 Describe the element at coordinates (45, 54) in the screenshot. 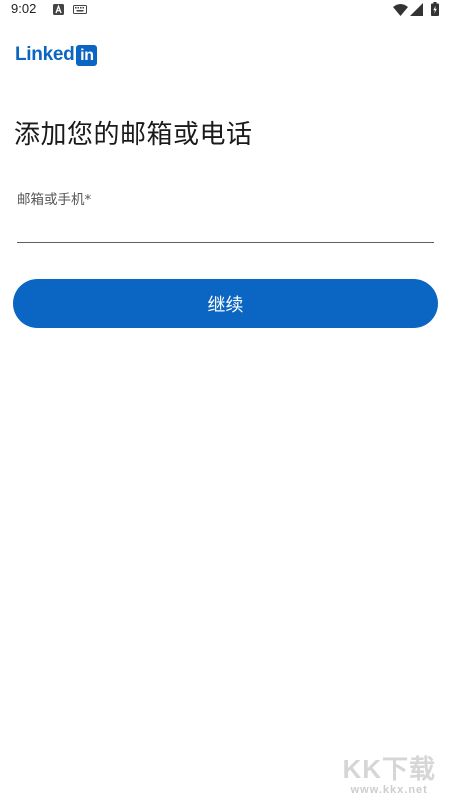

I see `logo-wordmark: Linked` at that location.